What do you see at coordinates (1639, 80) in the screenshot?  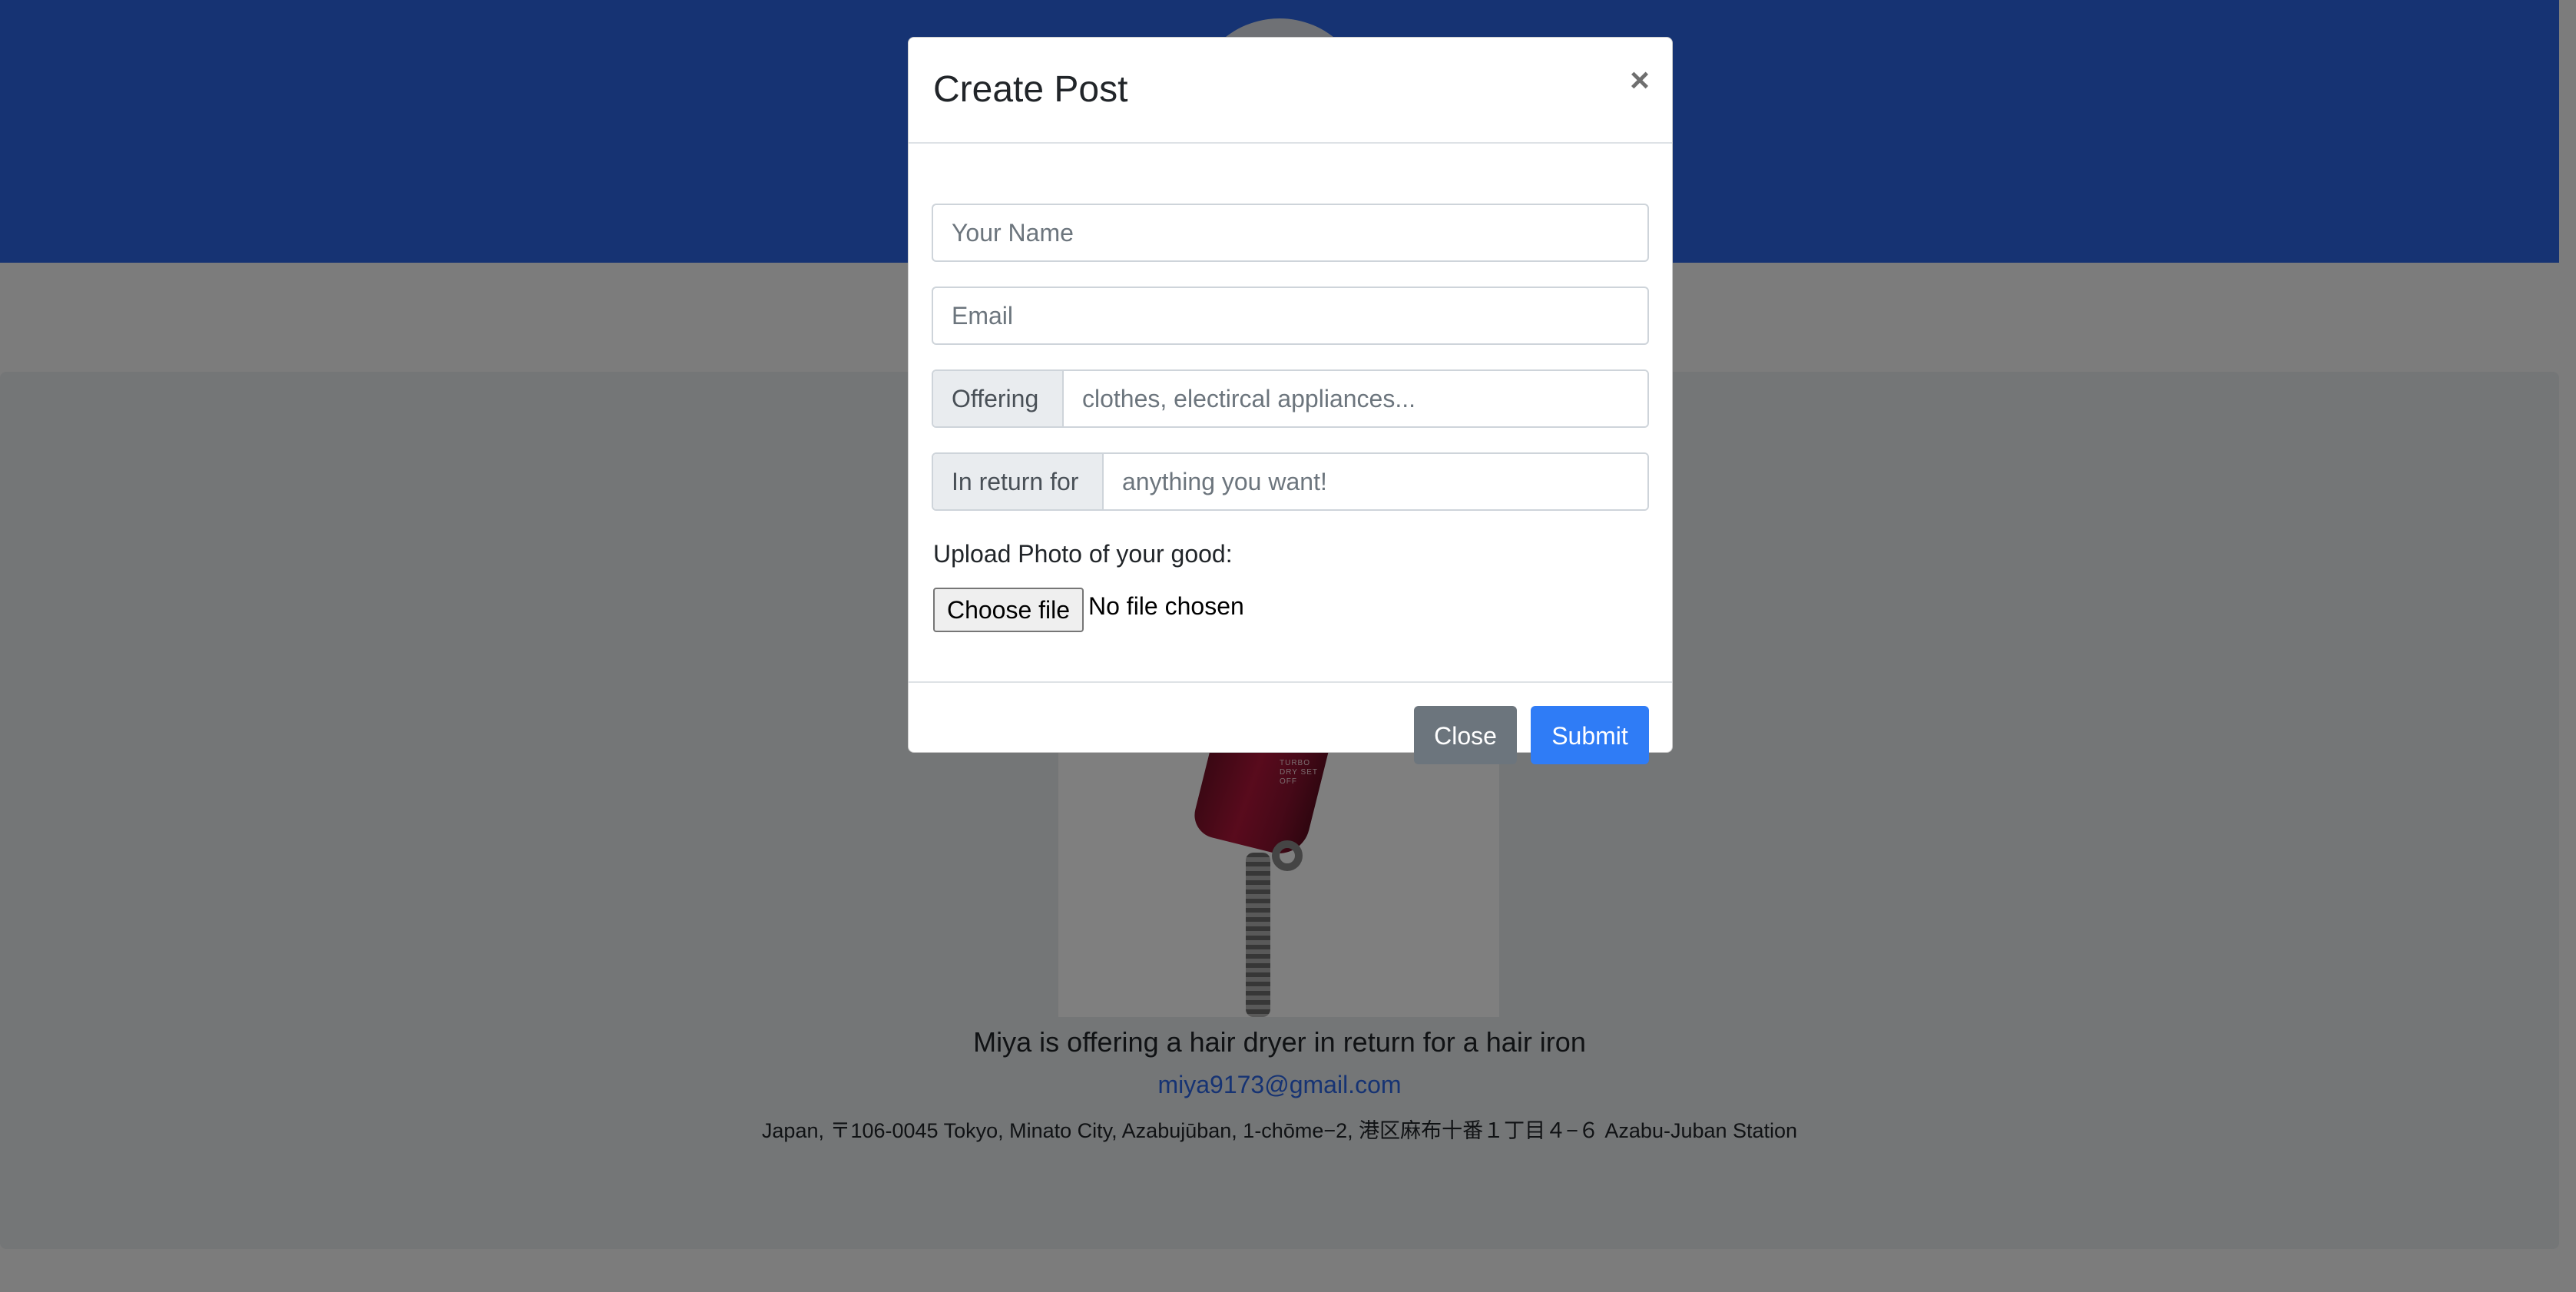 I see `close-icon: ×` at bounding box center [1639, 80].